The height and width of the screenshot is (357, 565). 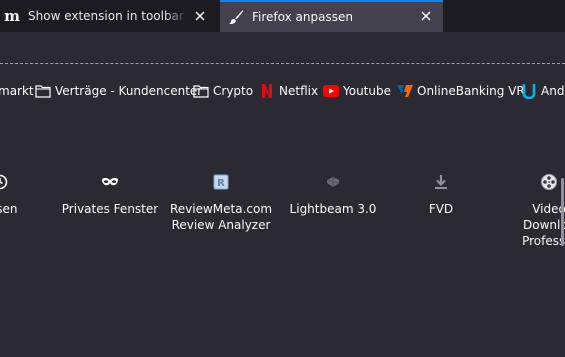 I want to click on download-icon, so click(x=441, y=182).